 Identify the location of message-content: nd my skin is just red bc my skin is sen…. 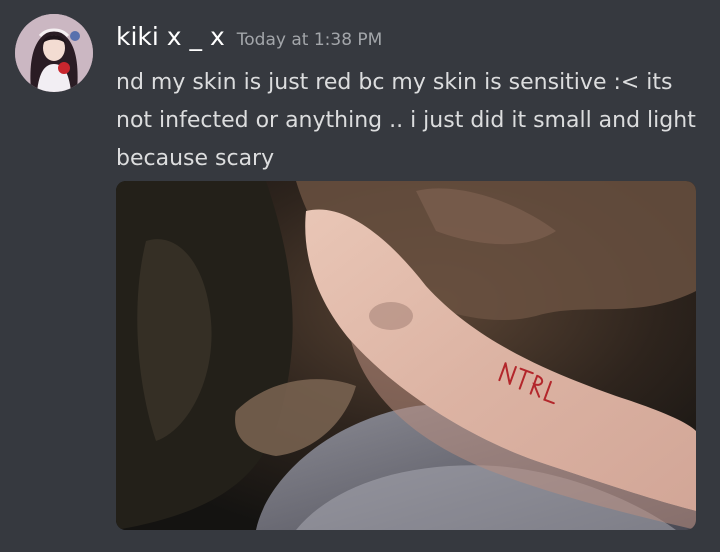
(406, 120).